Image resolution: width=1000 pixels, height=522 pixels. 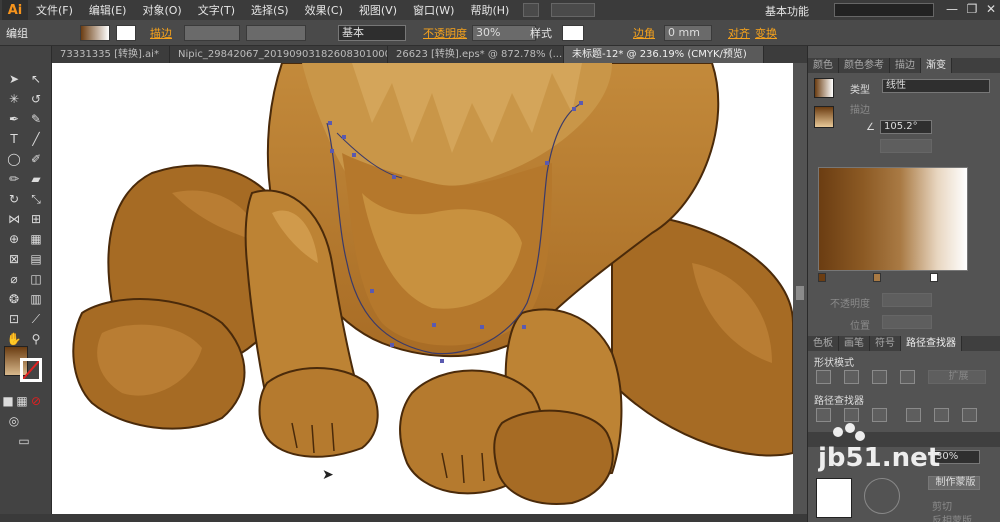 What do you see at coordinates (664, 54) in the screenshot?
I see `tab-document-active: 未标题-12* @ 236.19% (CMYK/预览)` at bounding box center [664, 54].